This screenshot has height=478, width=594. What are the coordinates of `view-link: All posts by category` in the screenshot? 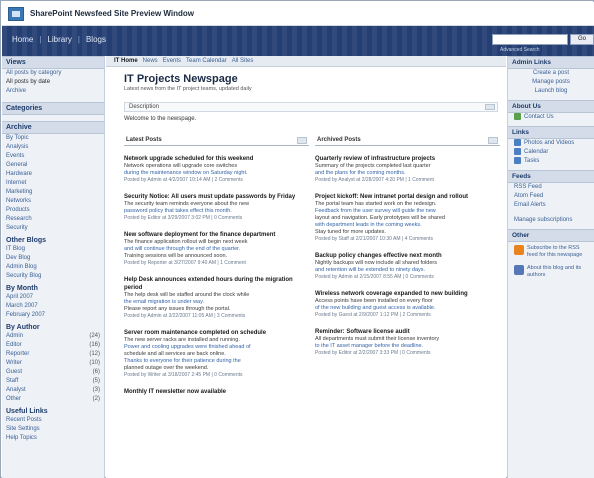 It's located at (53, 73).